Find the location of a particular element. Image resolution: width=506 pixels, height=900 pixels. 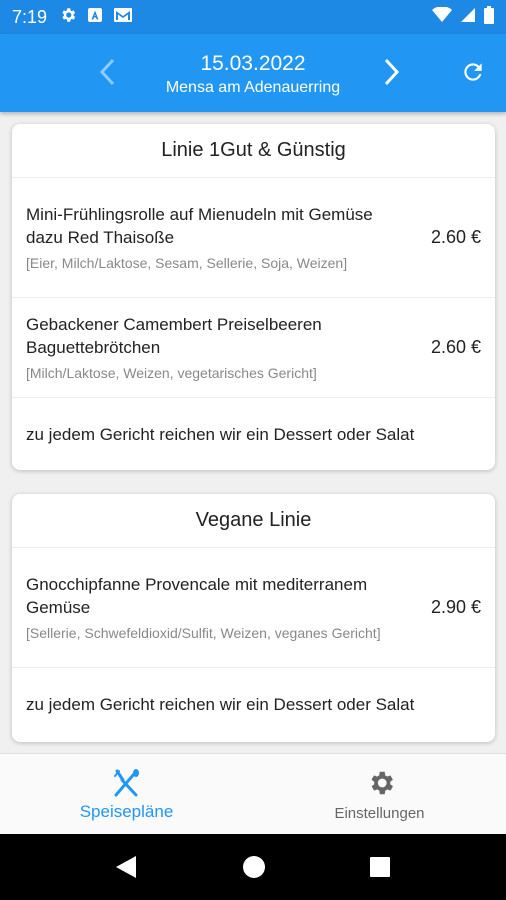

system-navigation-bar is located at coordinates (253, 867).